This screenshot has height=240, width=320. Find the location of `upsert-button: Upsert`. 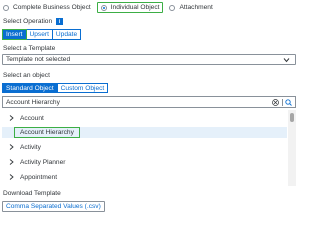

upsert-button: Upsert is located at coordinates (39, 34).